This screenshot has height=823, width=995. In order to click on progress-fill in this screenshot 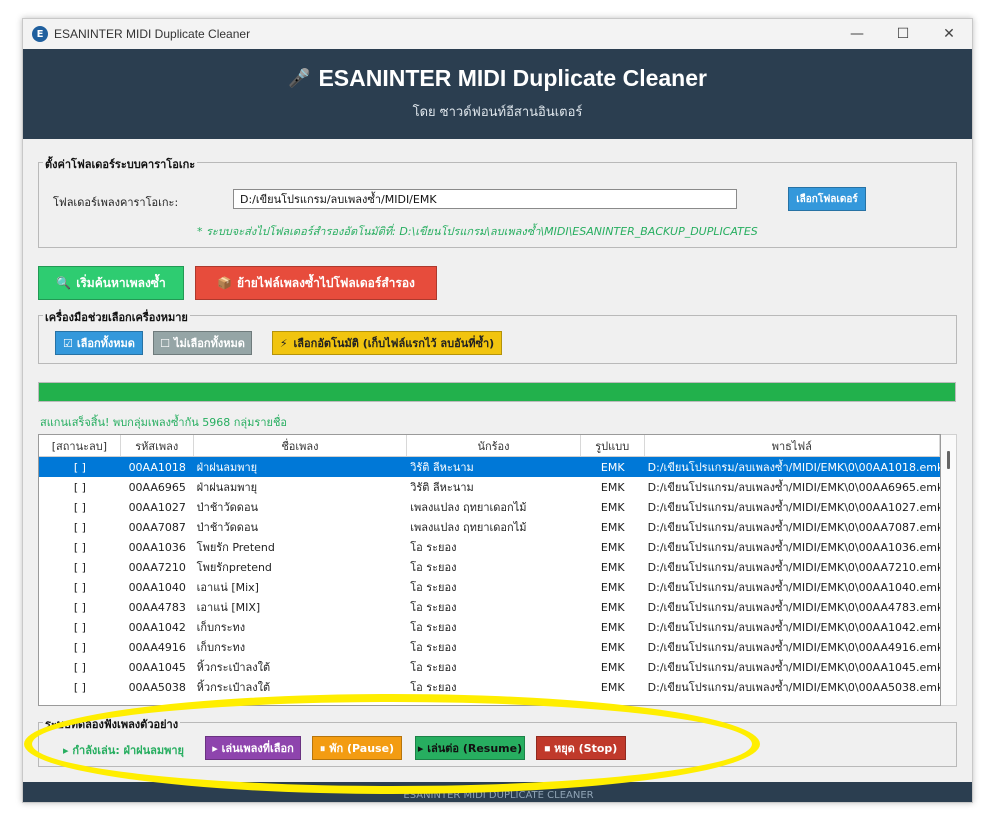, I will do `click(497, 392)`.